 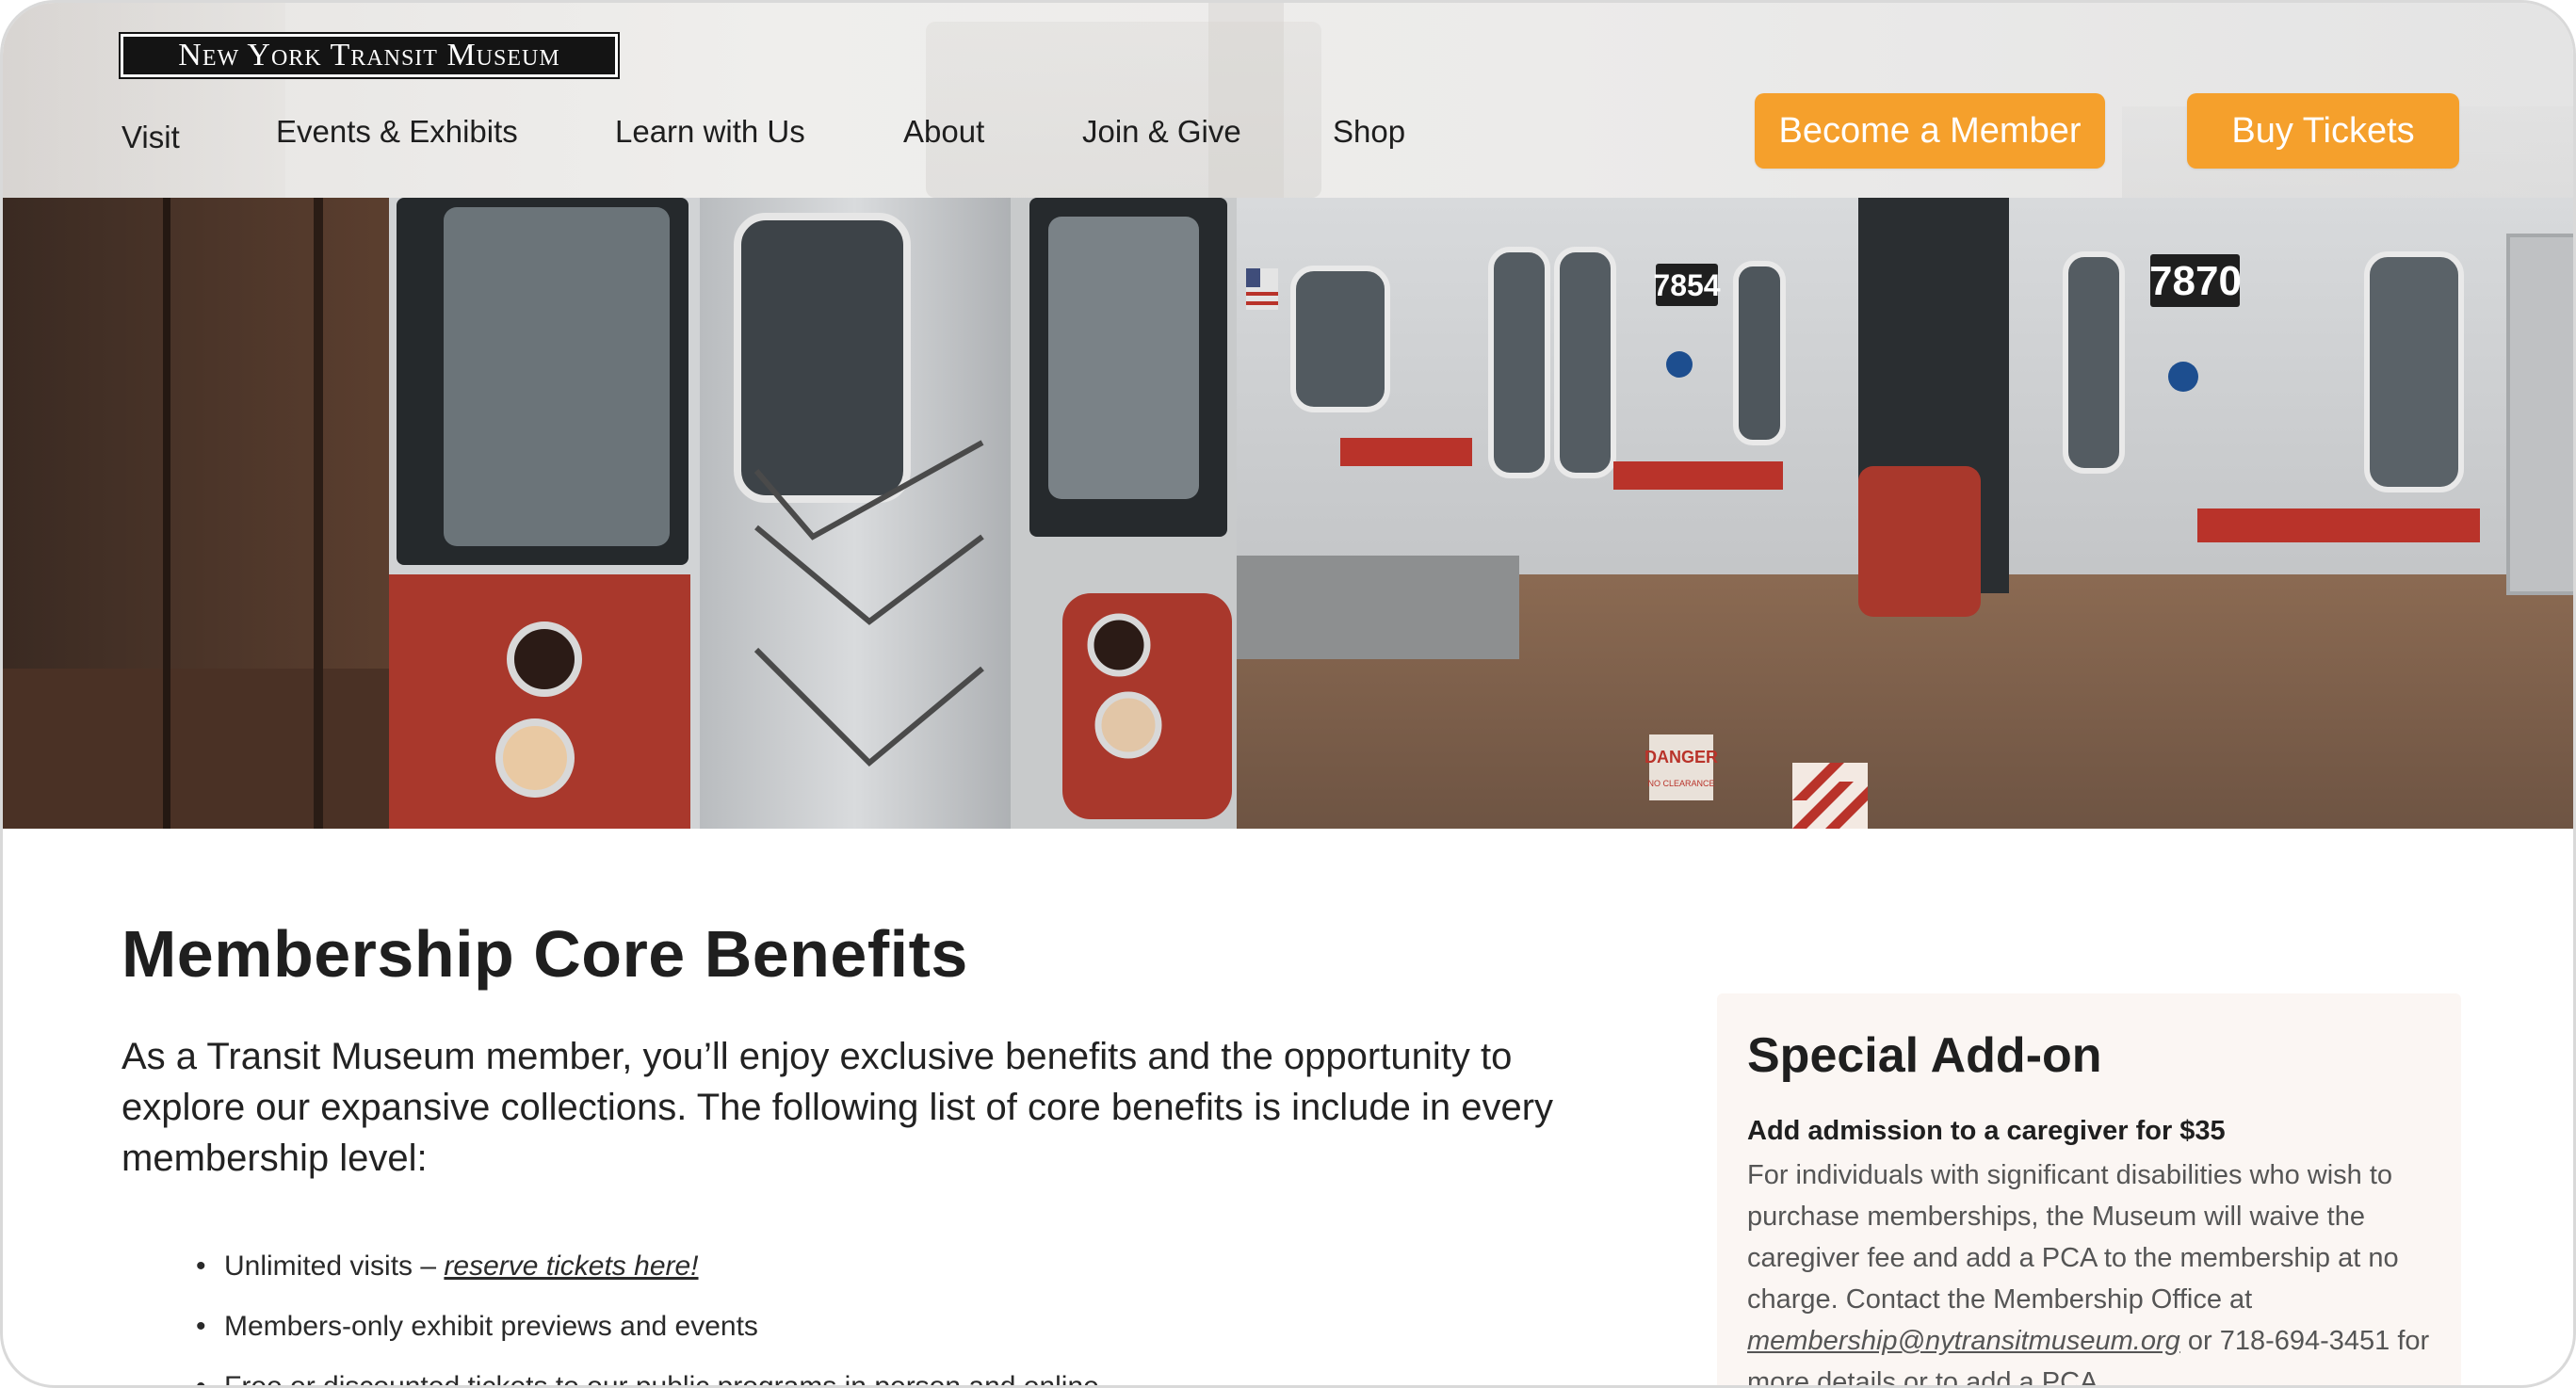 What do you see at coordinates (1930, 131) in the screenshot?
I see `become-member-button: Become a Member` at bounding box center [1930, 131].